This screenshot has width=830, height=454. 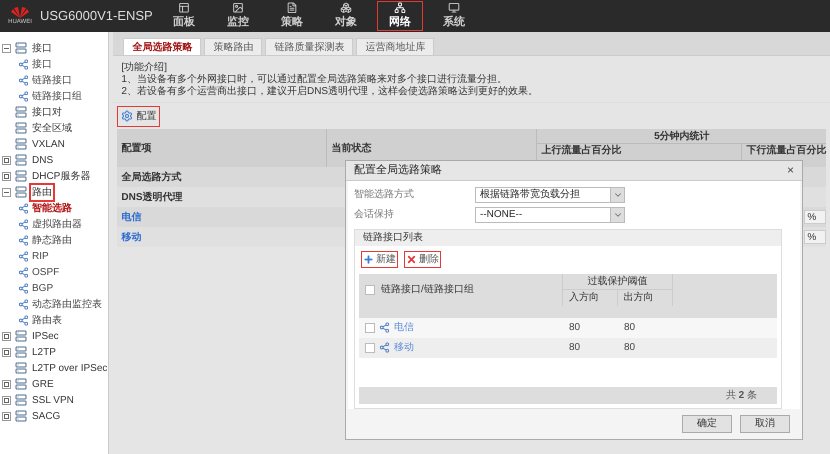 What do you see at coordinates (184, 16) in the screenshot?
I see `nav-tab: 面板` at bounding box center [184, 16].